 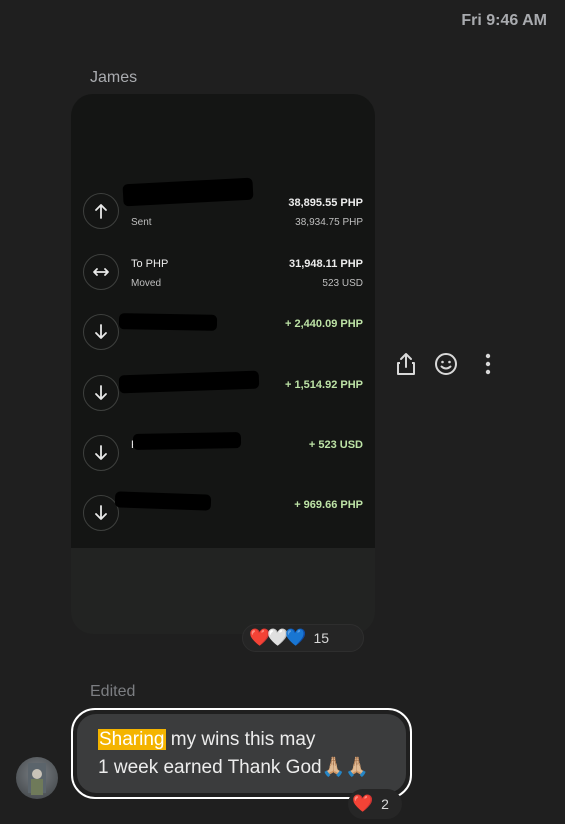 I want to click on transaction-type: Sent, so click(x=141, y=222).